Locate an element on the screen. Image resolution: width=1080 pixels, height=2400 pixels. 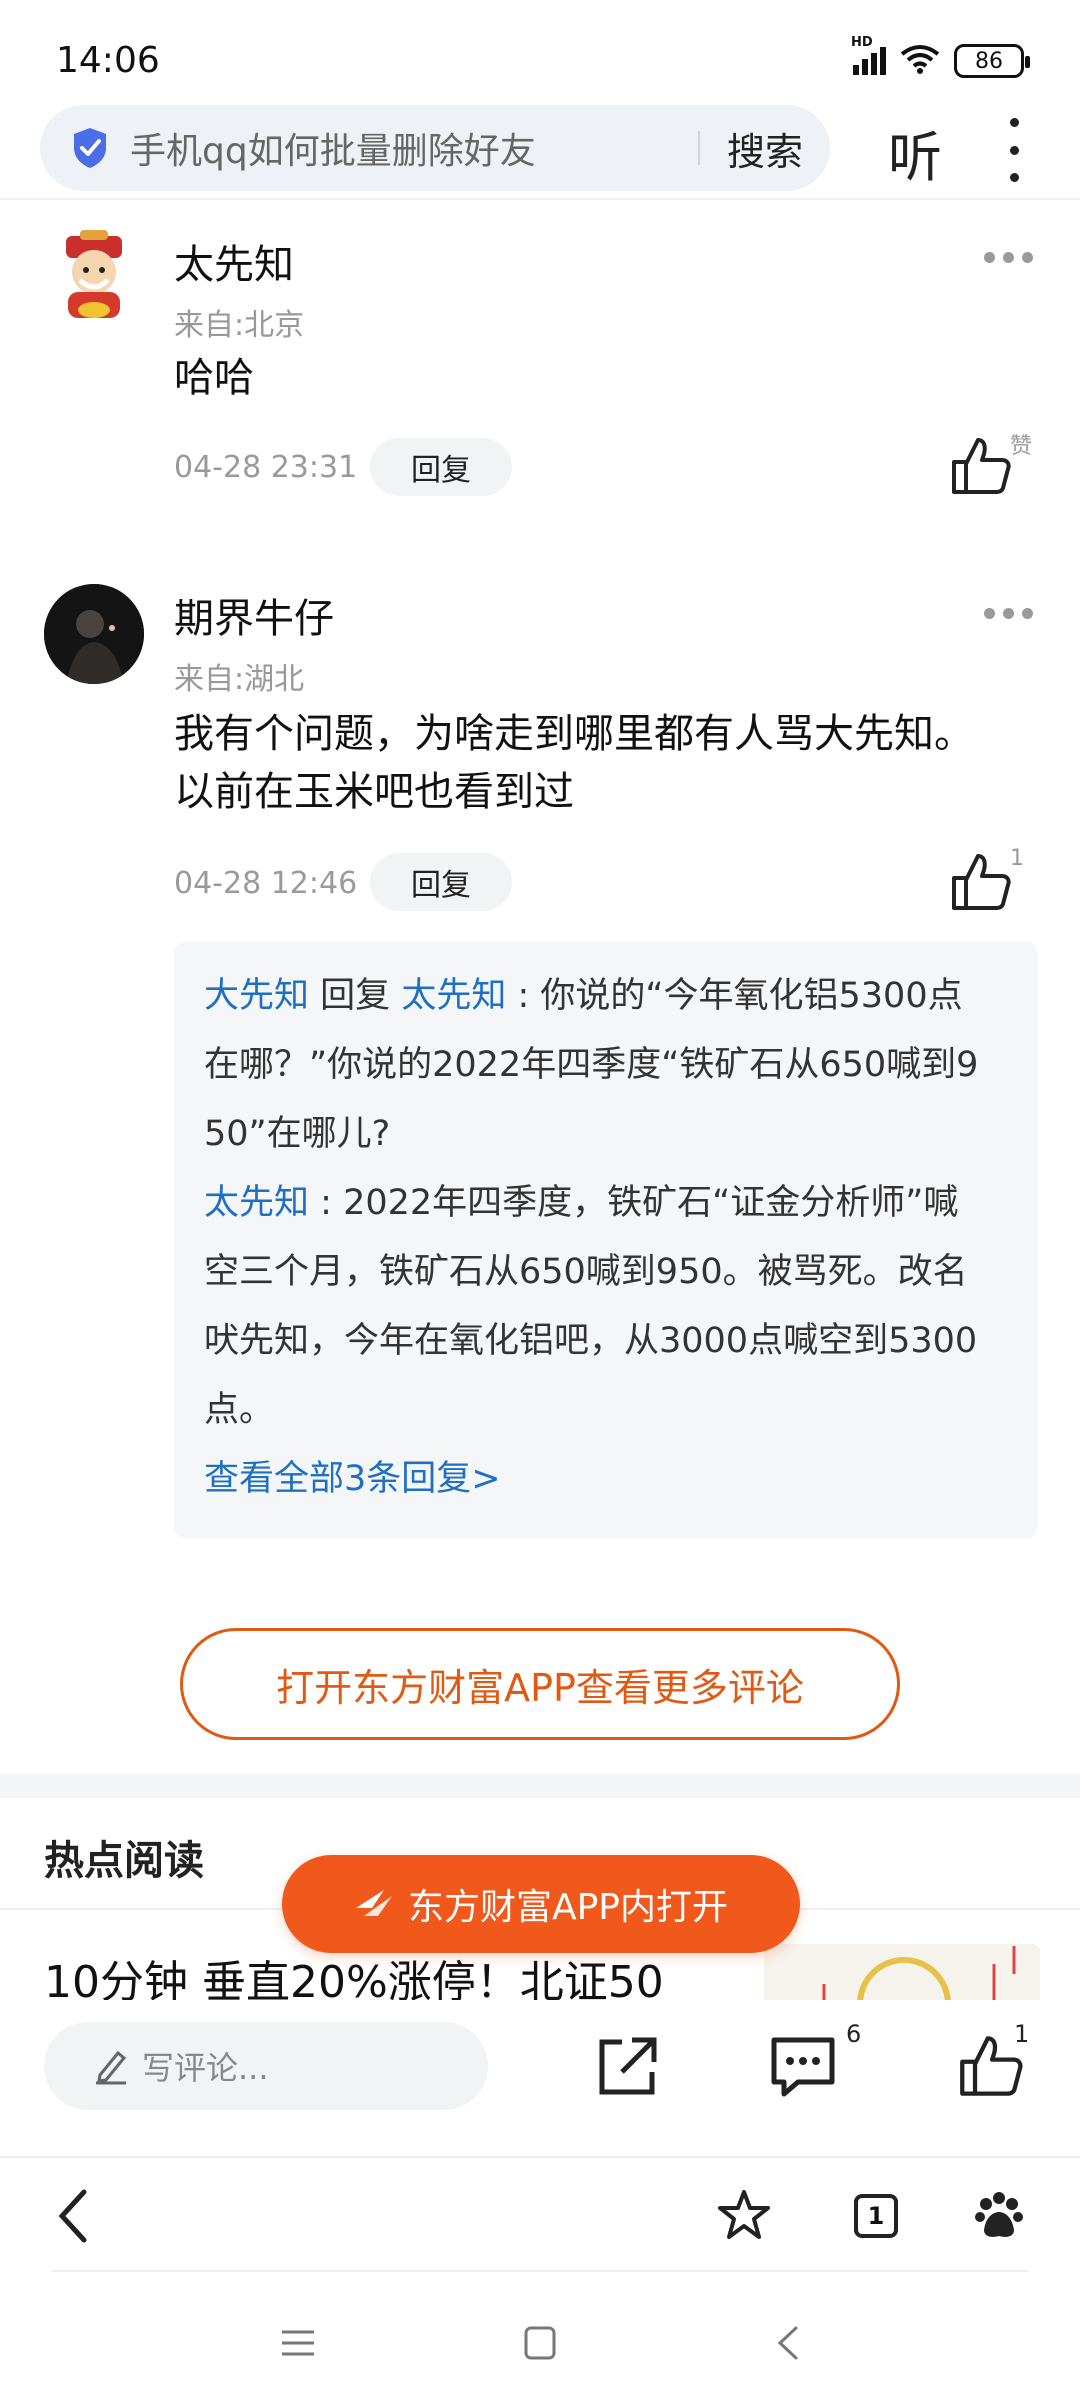
comment-time: 04-28 23:31 is located at coordinates (266, 467).